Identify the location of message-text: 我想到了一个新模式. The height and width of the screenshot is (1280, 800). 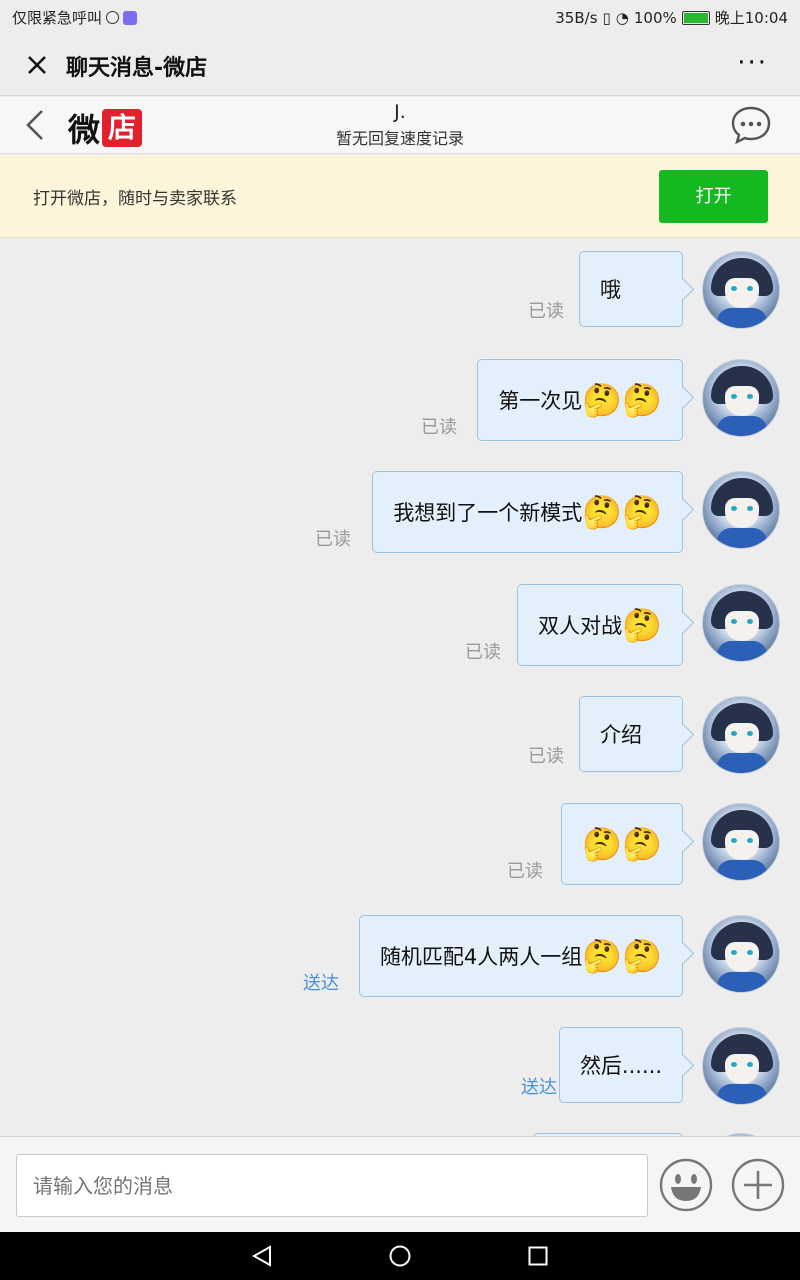
(488, 513).